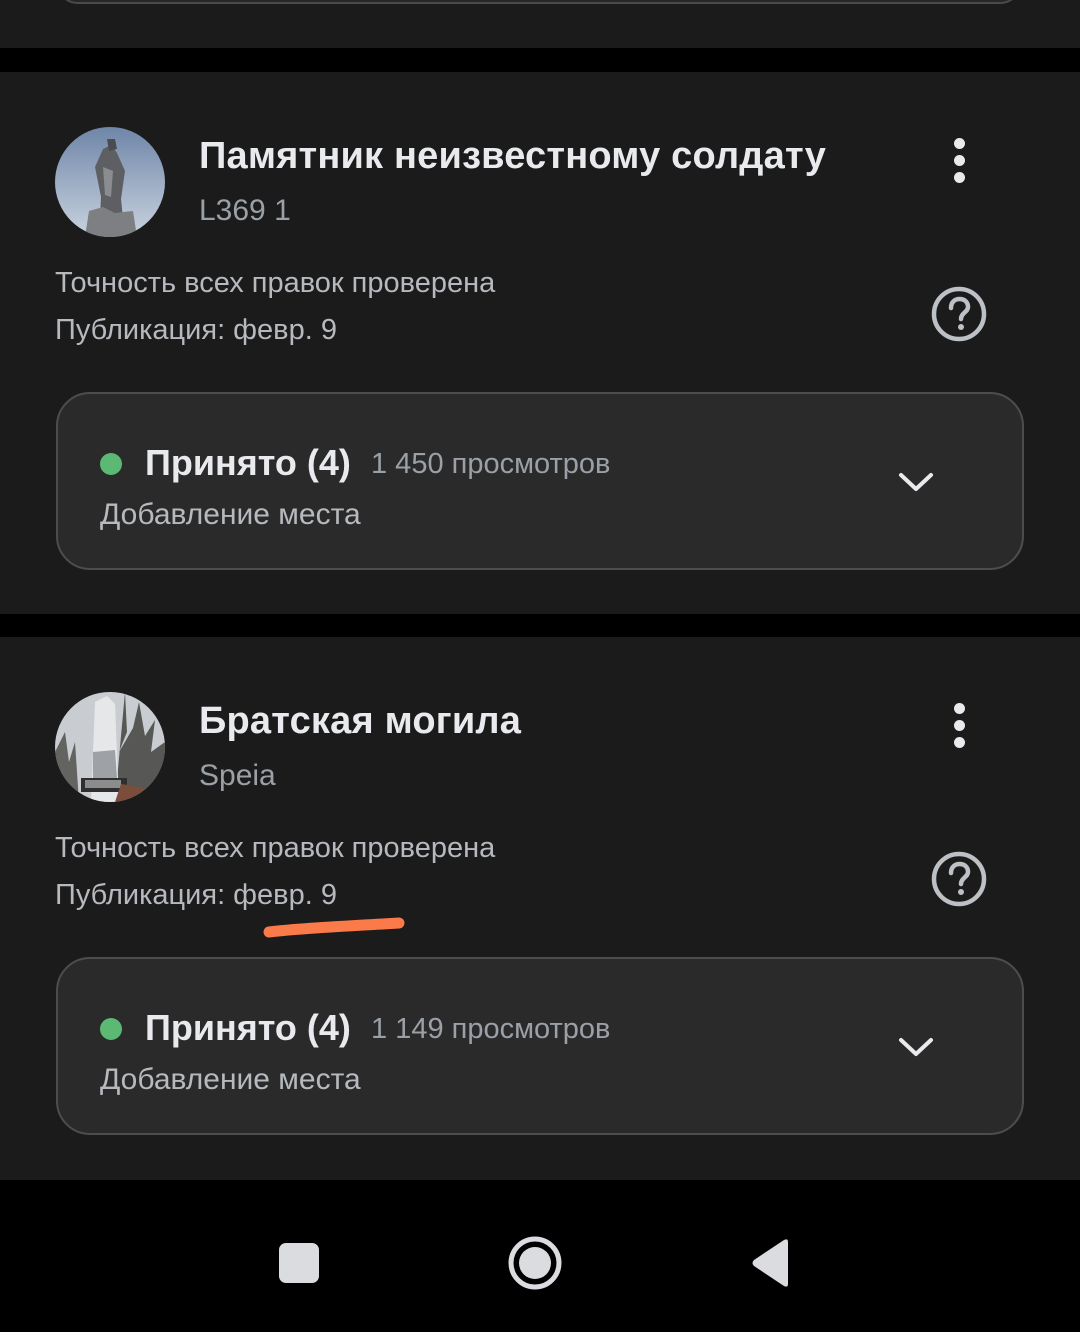  What do you see at coordinates (512, 156) in the screenshot?
I see `place-title: Памятник неизвестному солдату` at bounding box center [512, 156].